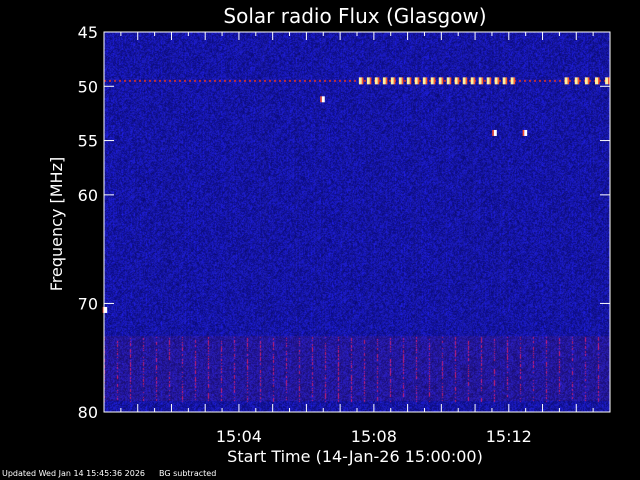 The height and width of the screenshot is (480, 640). What do you see at coordinates (357, 369) in the screenshot?
I see `interference-band` at bounding box center [357, 369].